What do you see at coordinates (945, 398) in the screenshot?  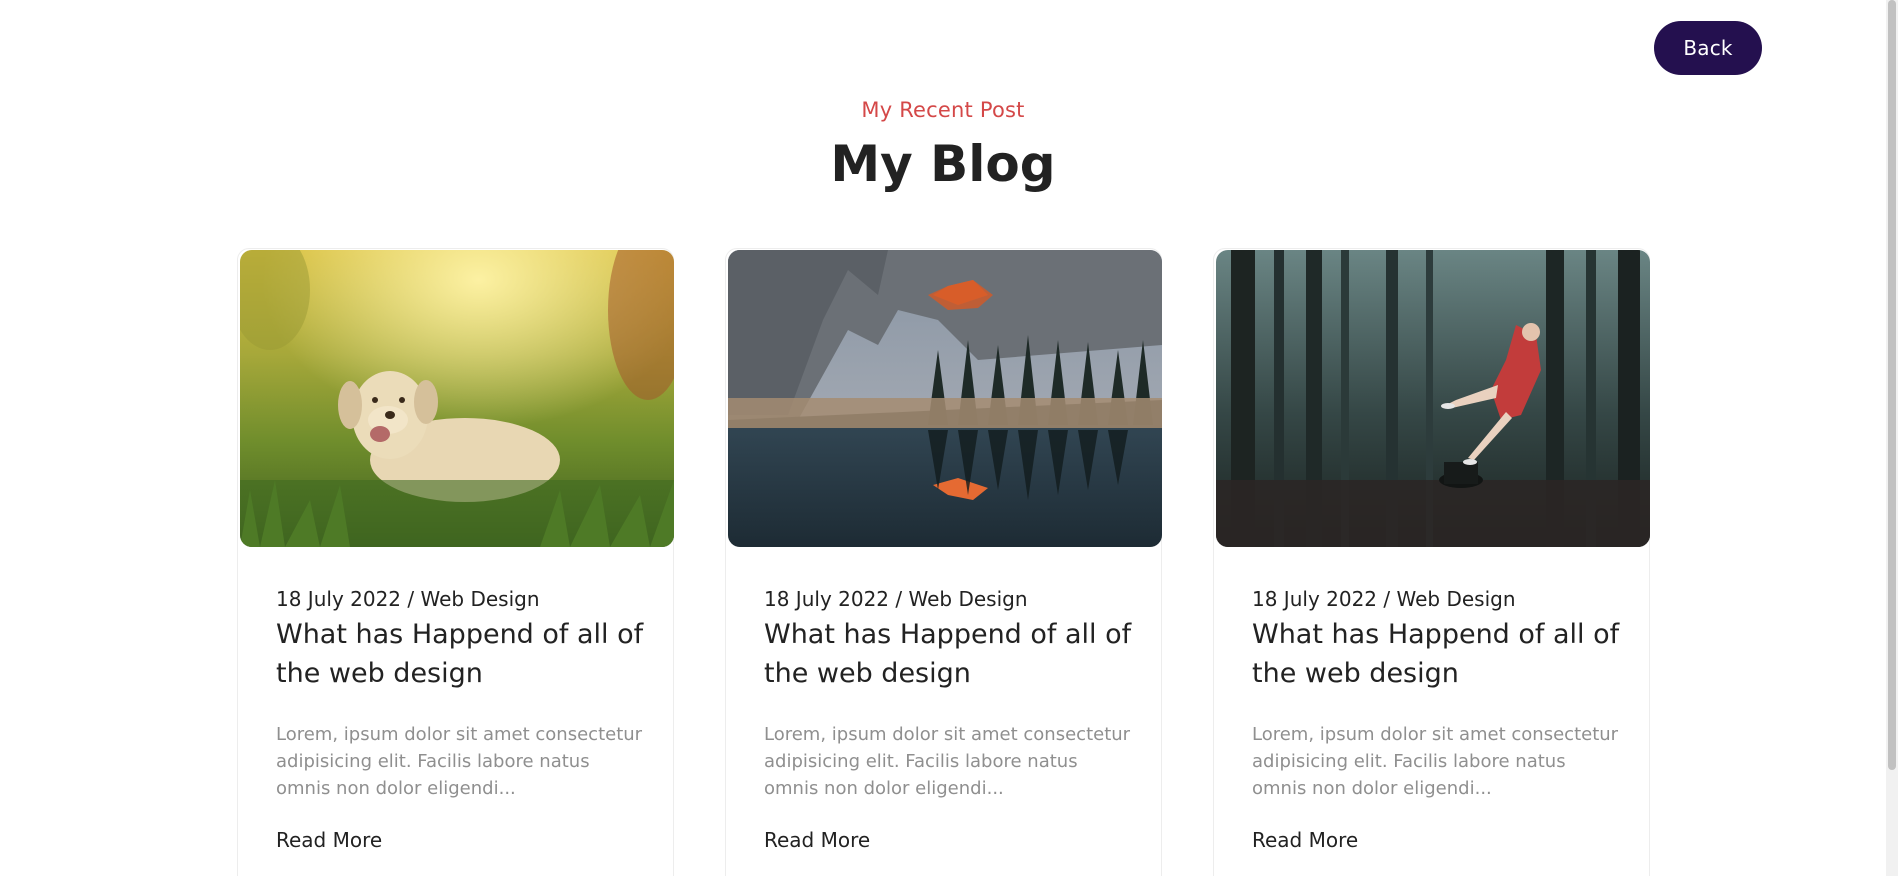 I see `mountain-lake-reflection-photo` at bounding box center [945, 398].